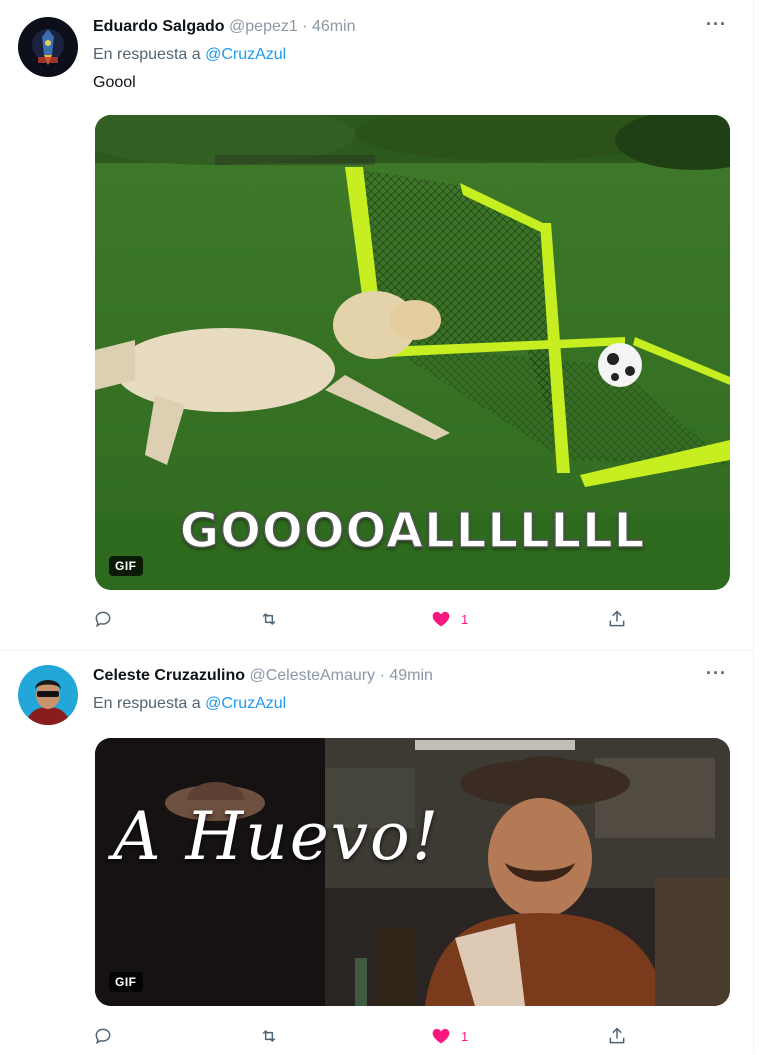 This screenshot has height=1055, width=768. What do you see at coordinates (312, 675) in the screenshot?
I see `author-handle: @CelesteAmaury` at bounding box center [312, 675].